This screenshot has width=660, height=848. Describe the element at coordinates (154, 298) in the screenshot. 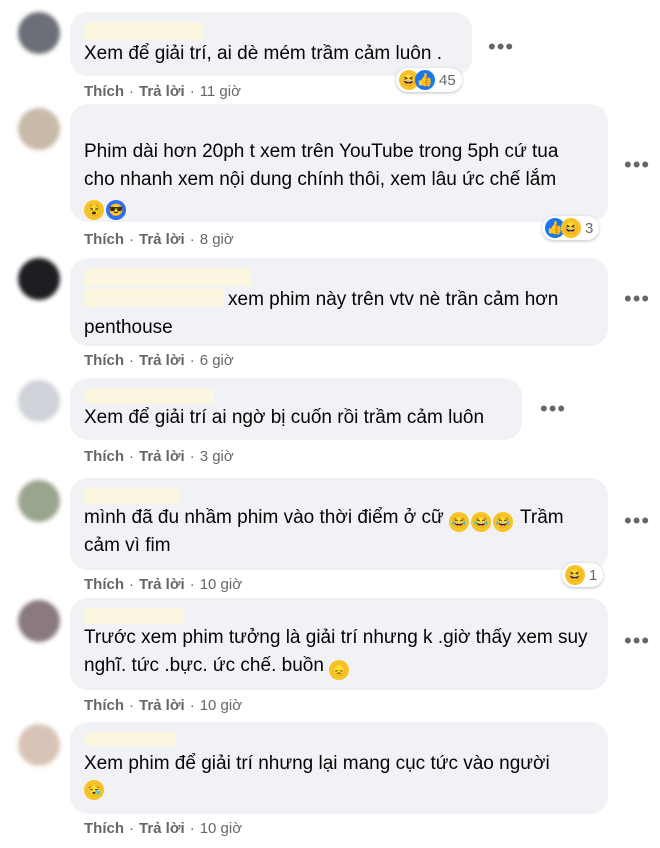

I see `redacted-mention` at that location.